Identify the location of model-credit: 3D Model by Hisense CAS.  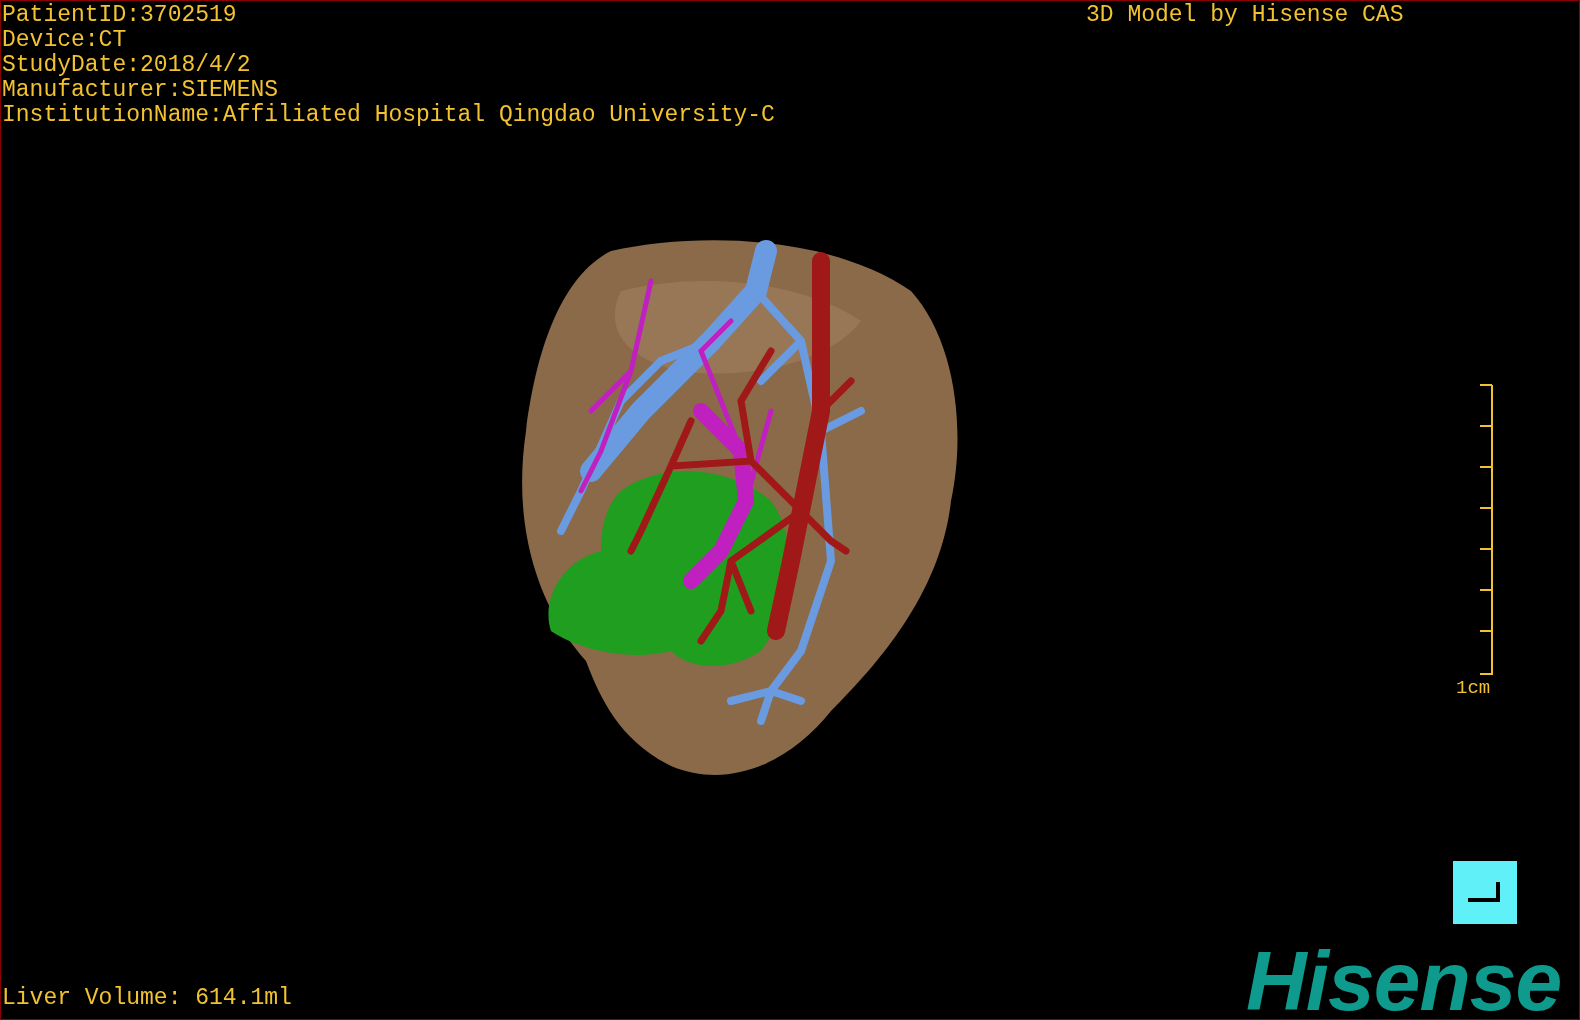
(1245, 15).